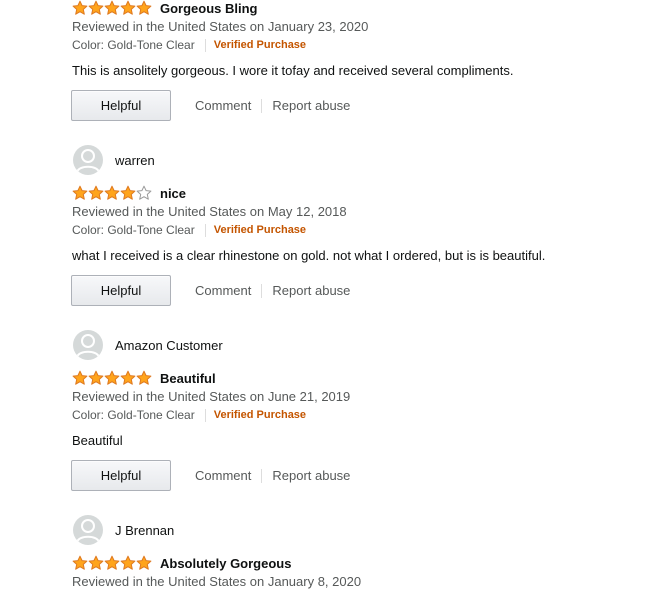  What do you see at coordinates (188, 378) in the screenshot?
I see `review-title: Beautiful` at bounding box center [188, 378].